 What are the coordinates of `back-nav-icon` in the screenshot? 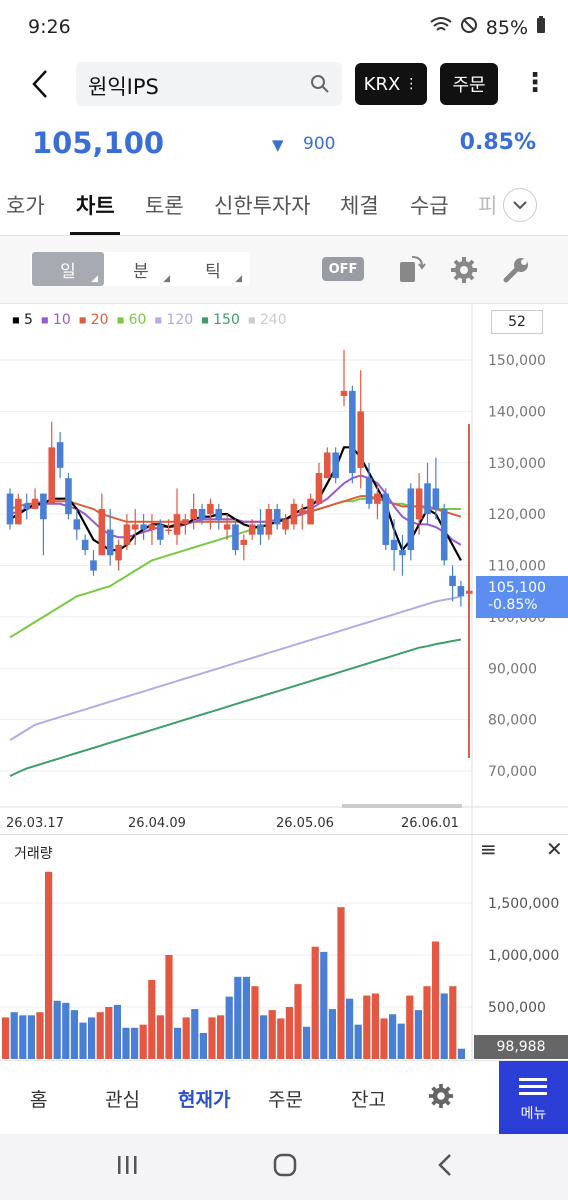 It's located at (445, 1167).